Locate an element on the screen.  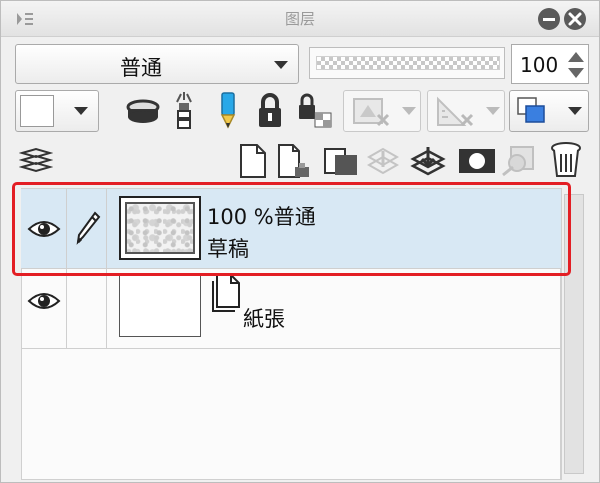
panel-title: 图层 is located at coordinates (299, 19).